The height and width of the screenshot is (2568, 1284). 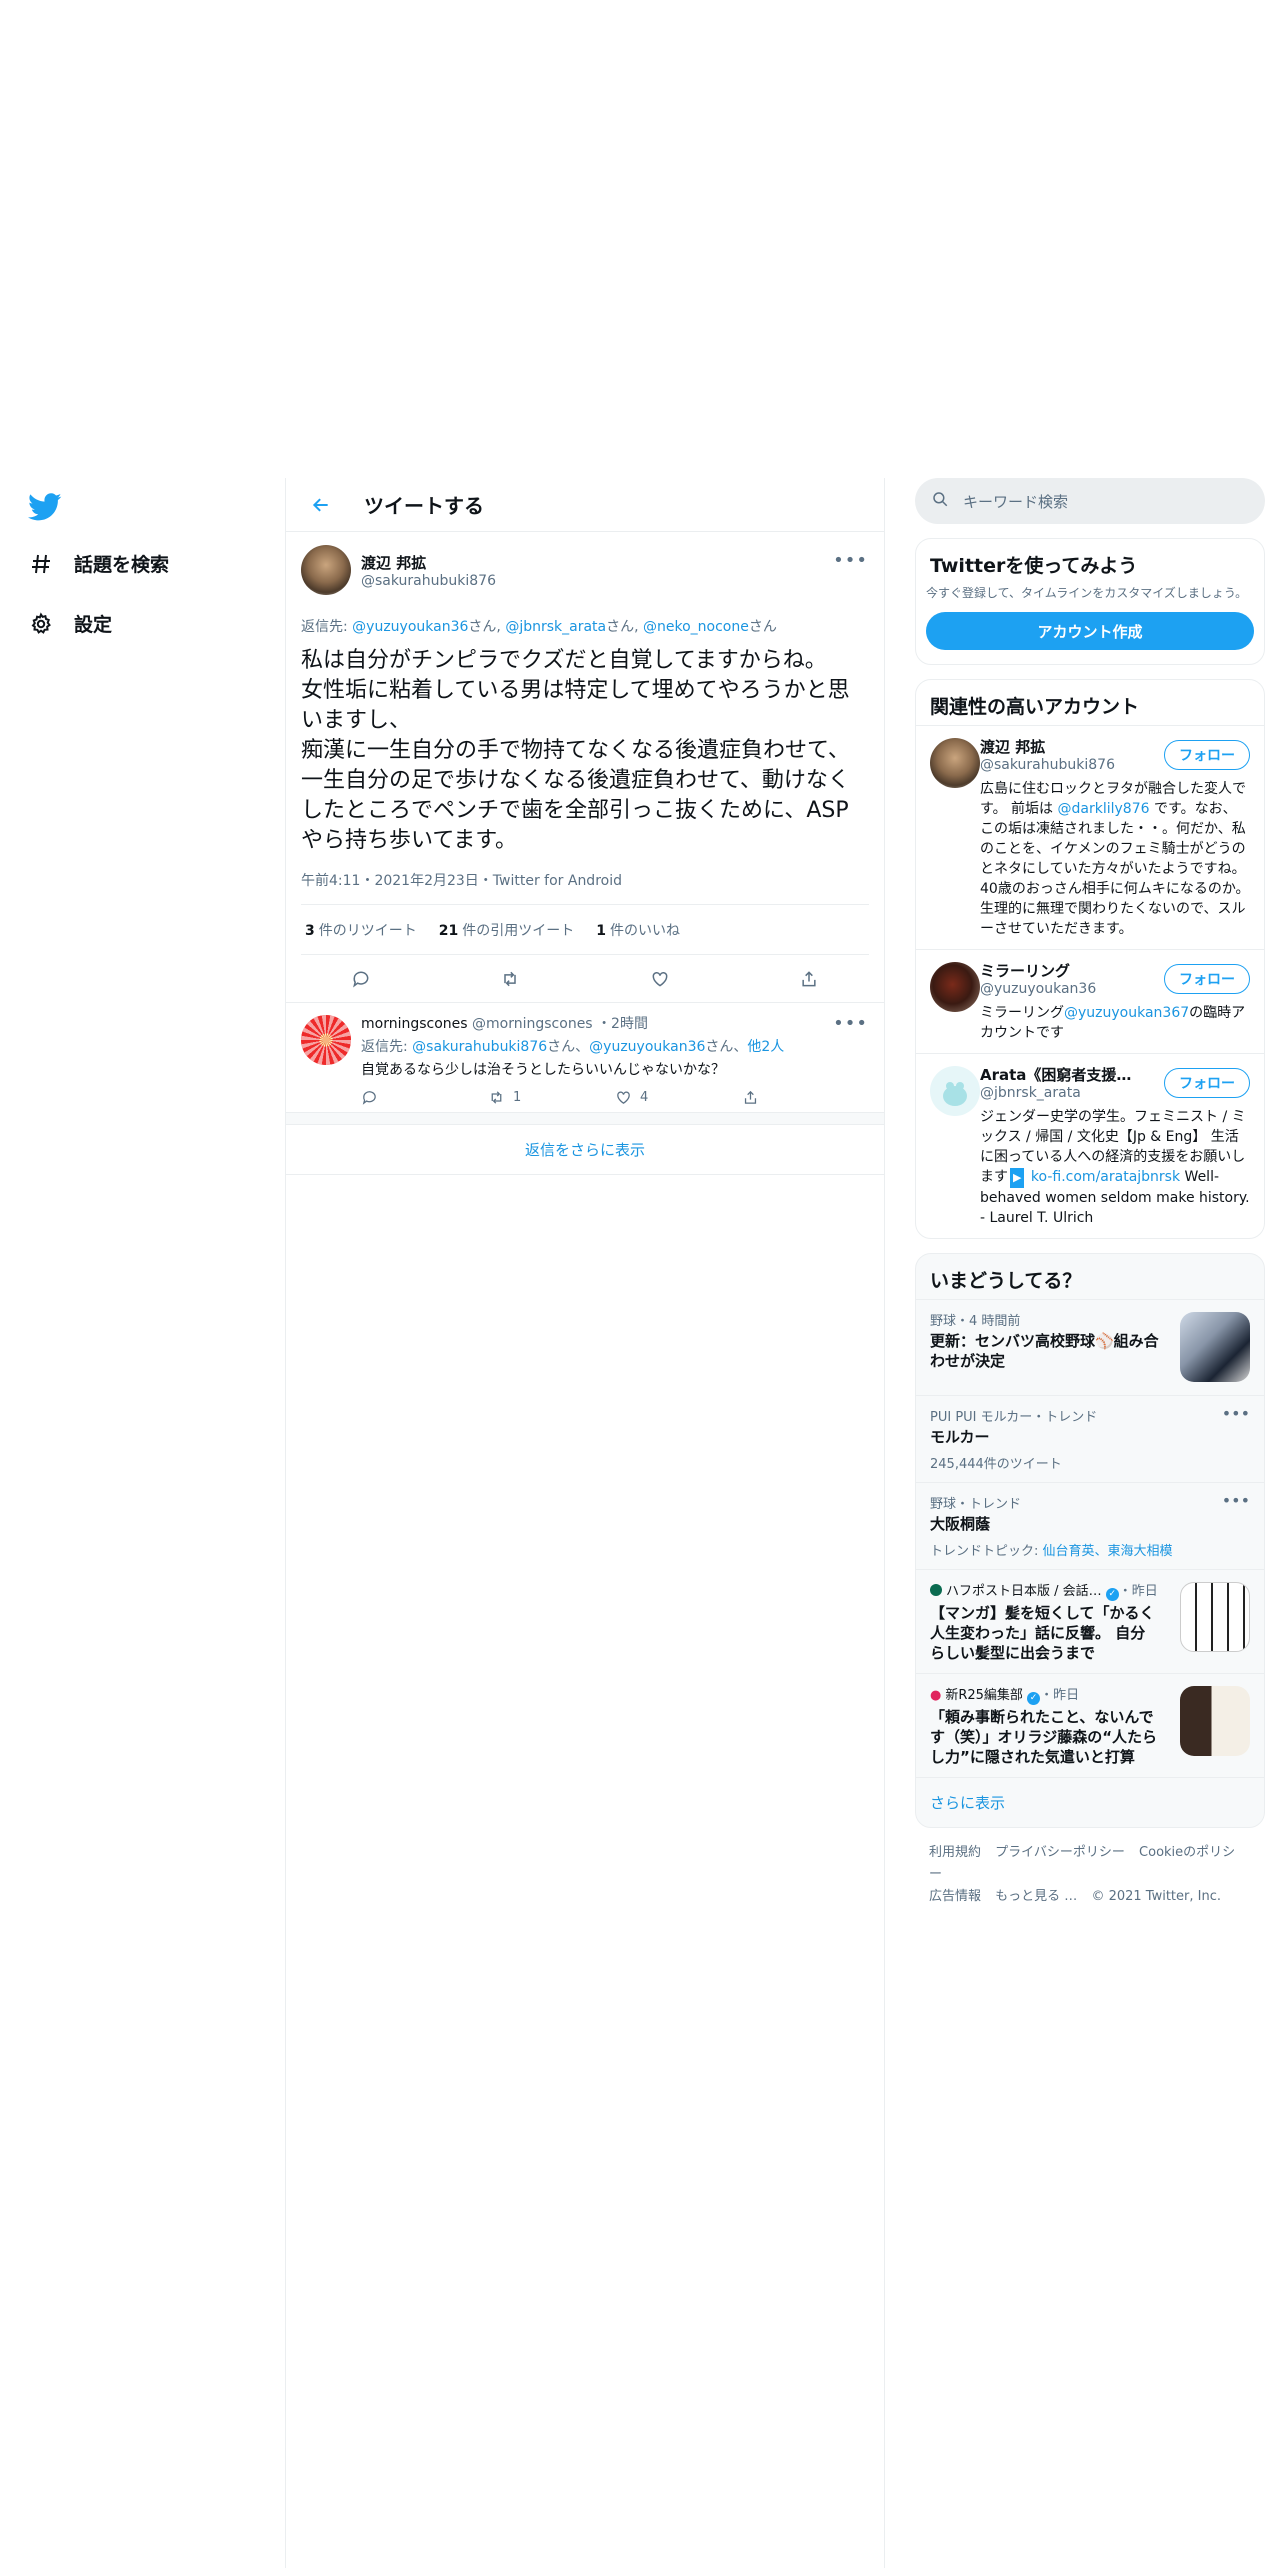 What do you see at coordinates (555, 627) in the screenshot?
I see `reply-to-user-2: @jbnrsk_arata` at bounding box center [555, 627].